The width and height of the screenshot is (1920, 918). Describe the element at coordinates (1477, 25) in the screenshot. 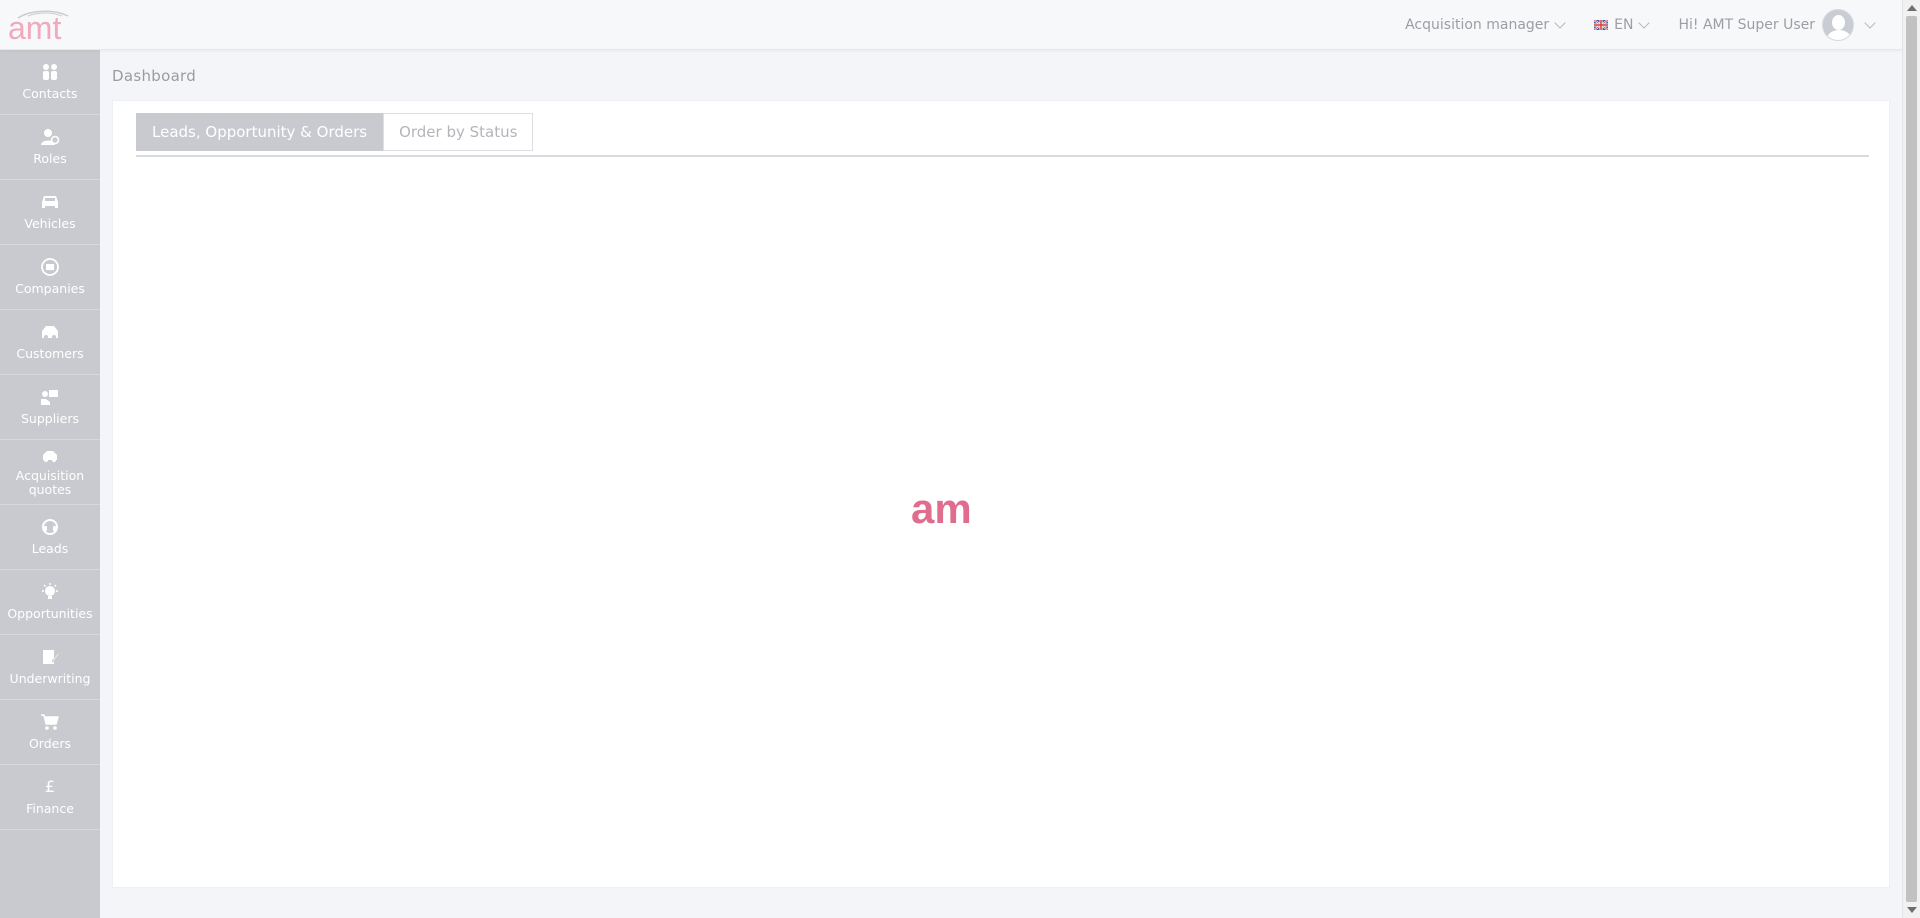

I see `role-selector-label: Acquisition manager` at that location.